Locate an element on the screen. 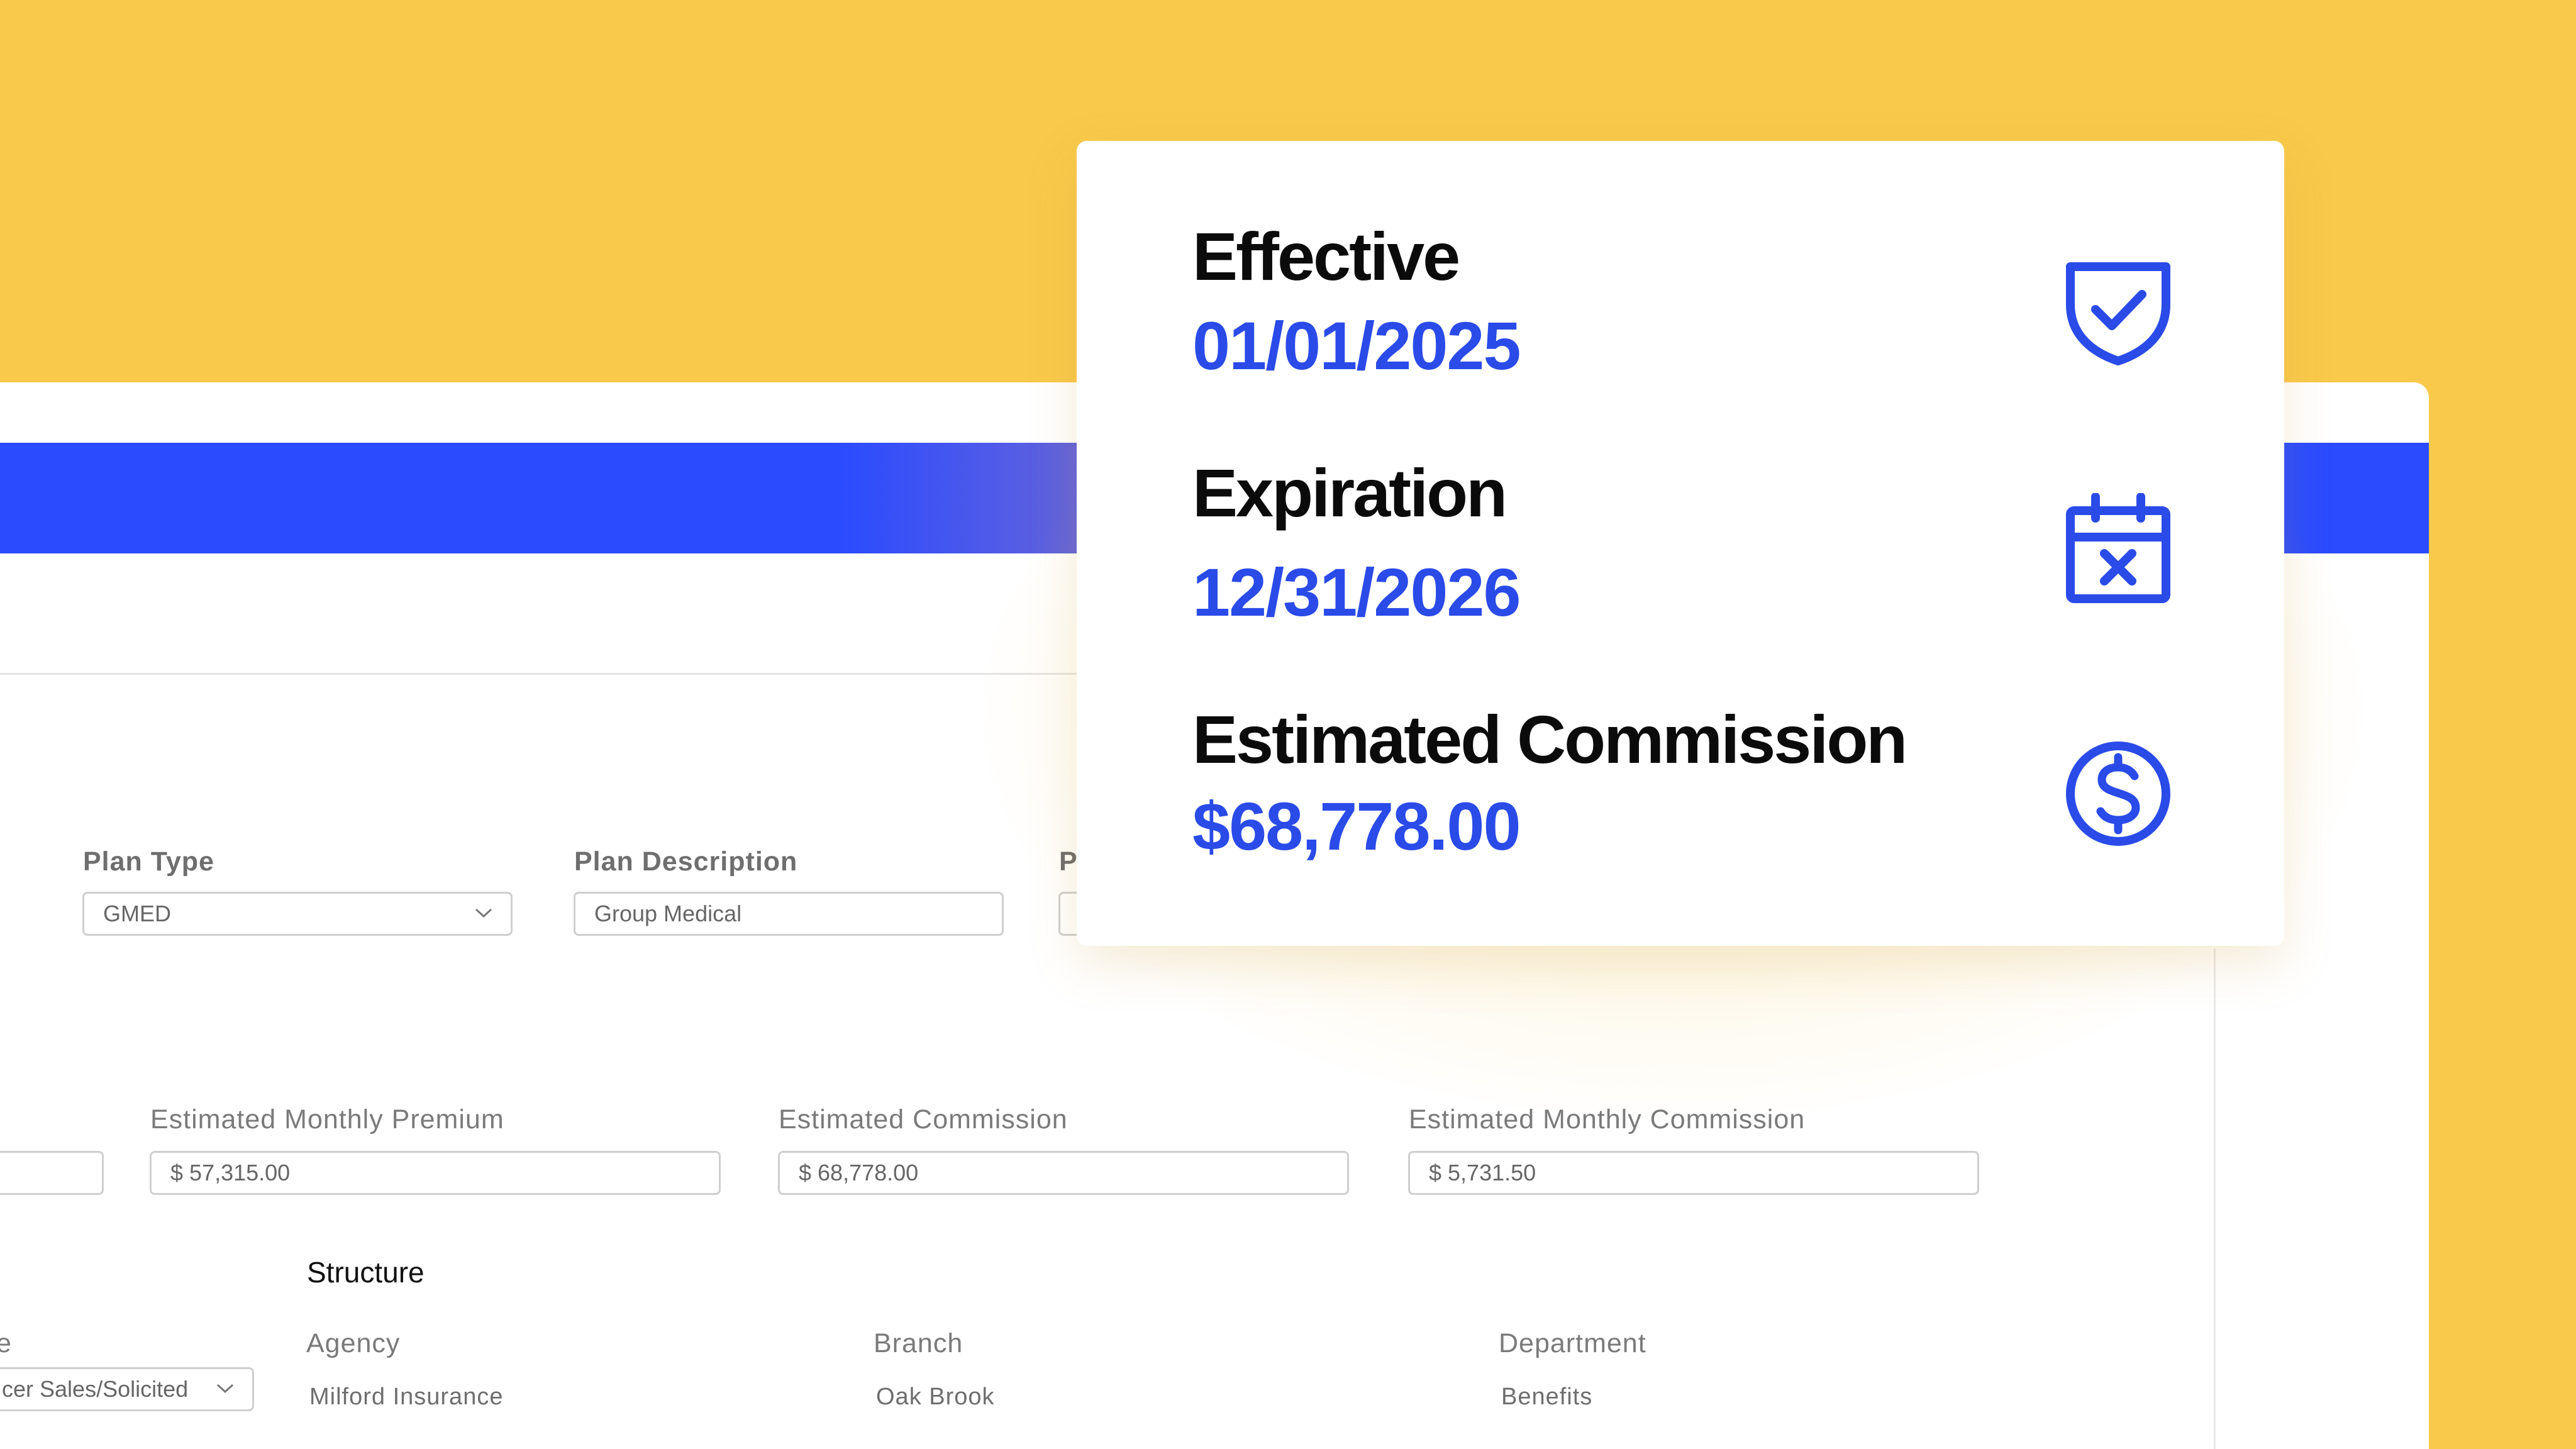 The width and height of the screenshot is (2576, 1449). producer-type-select: cer Sales/Solicited is located at coordinates (127, 1389).